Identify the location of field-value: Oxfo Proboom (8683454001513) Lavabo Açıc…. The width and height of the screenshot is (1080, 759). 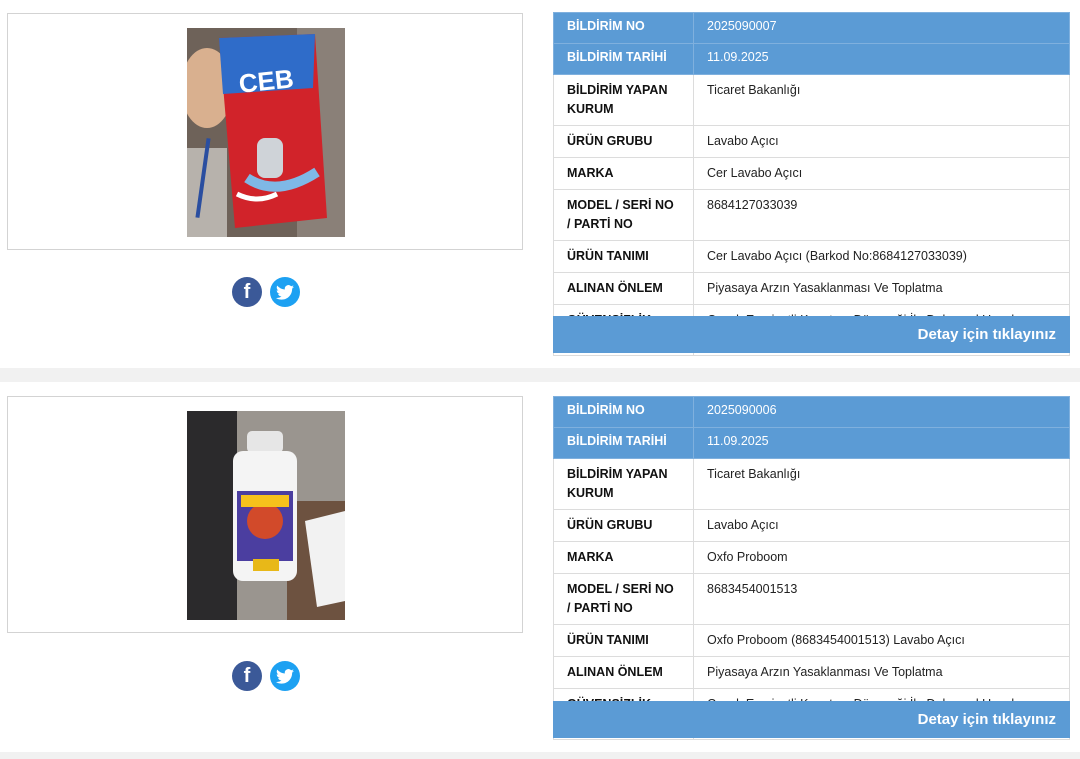
(881, 640).